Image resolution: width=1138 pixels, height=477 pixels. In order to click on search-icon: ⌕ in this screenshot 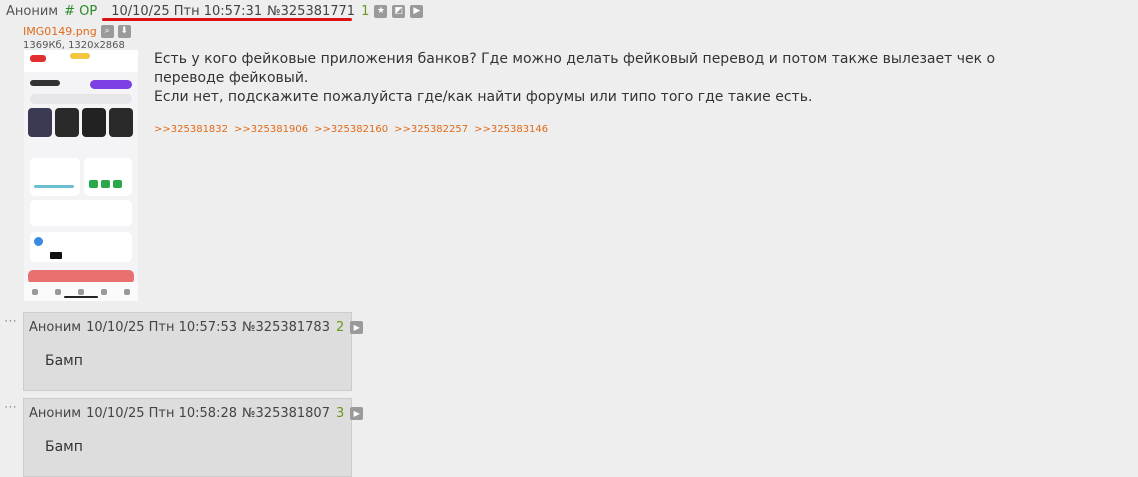, I will do `click(107, 31)`.